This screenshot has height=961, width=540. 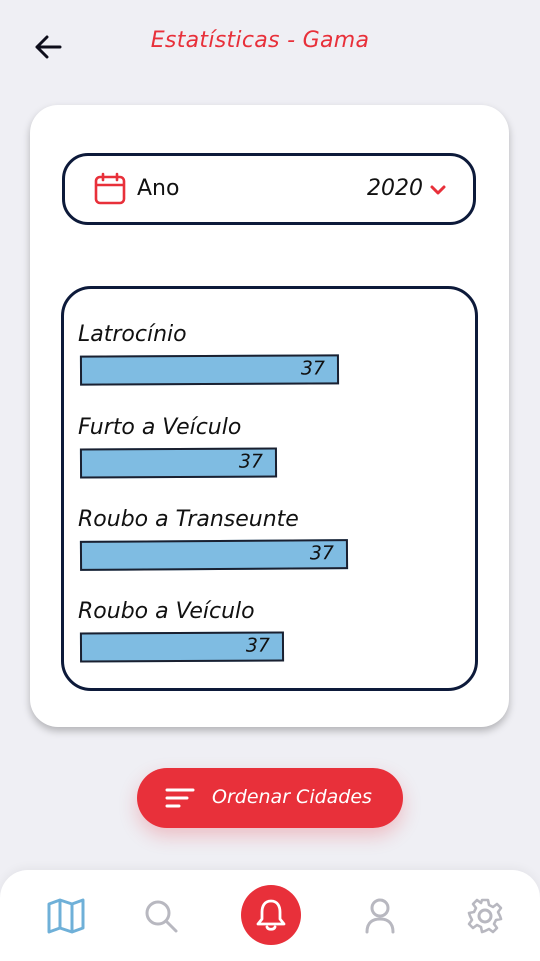 I want to click on stat-label: Latrocínio, so click(x=132, y=334).